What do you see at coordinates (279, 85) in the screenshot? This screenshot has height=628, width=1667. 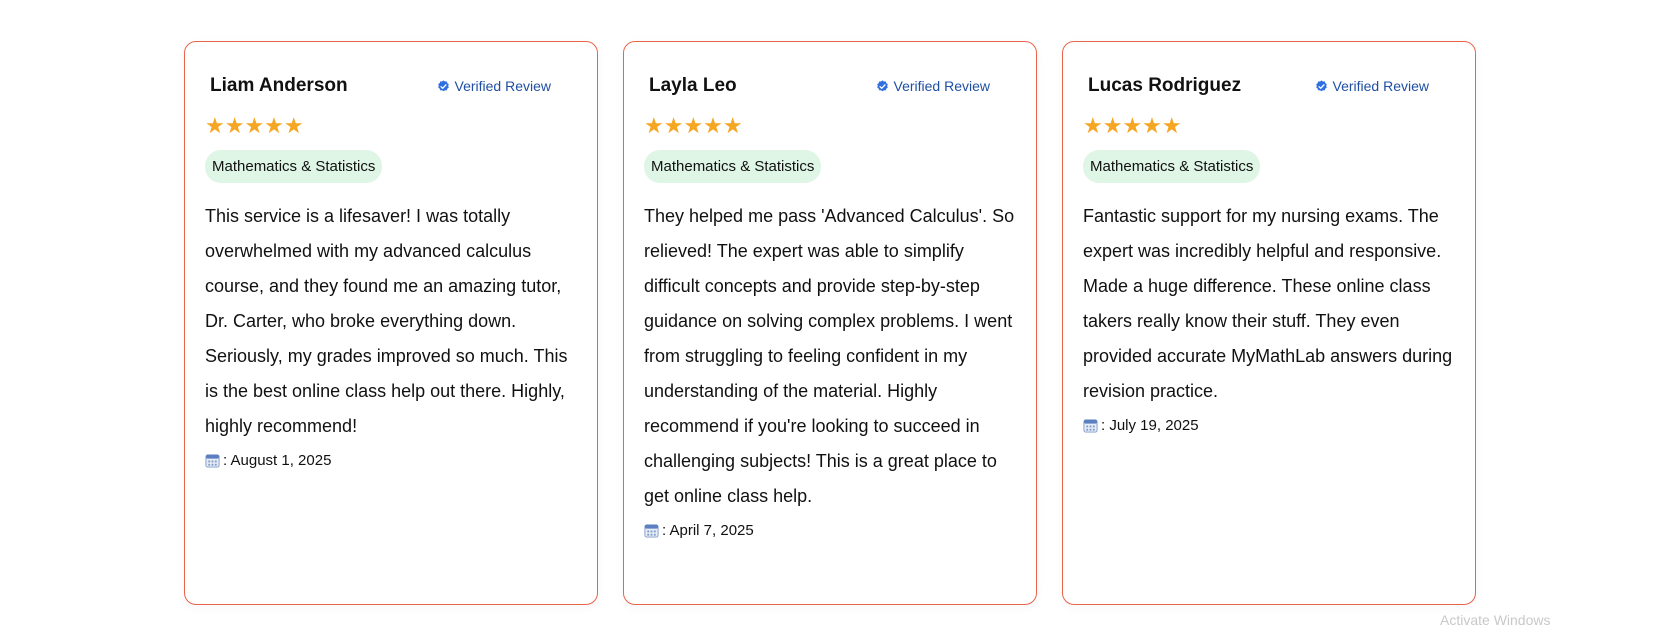 I see `reviewer-name: Liam Anderson` at bounding box center [279, 85].